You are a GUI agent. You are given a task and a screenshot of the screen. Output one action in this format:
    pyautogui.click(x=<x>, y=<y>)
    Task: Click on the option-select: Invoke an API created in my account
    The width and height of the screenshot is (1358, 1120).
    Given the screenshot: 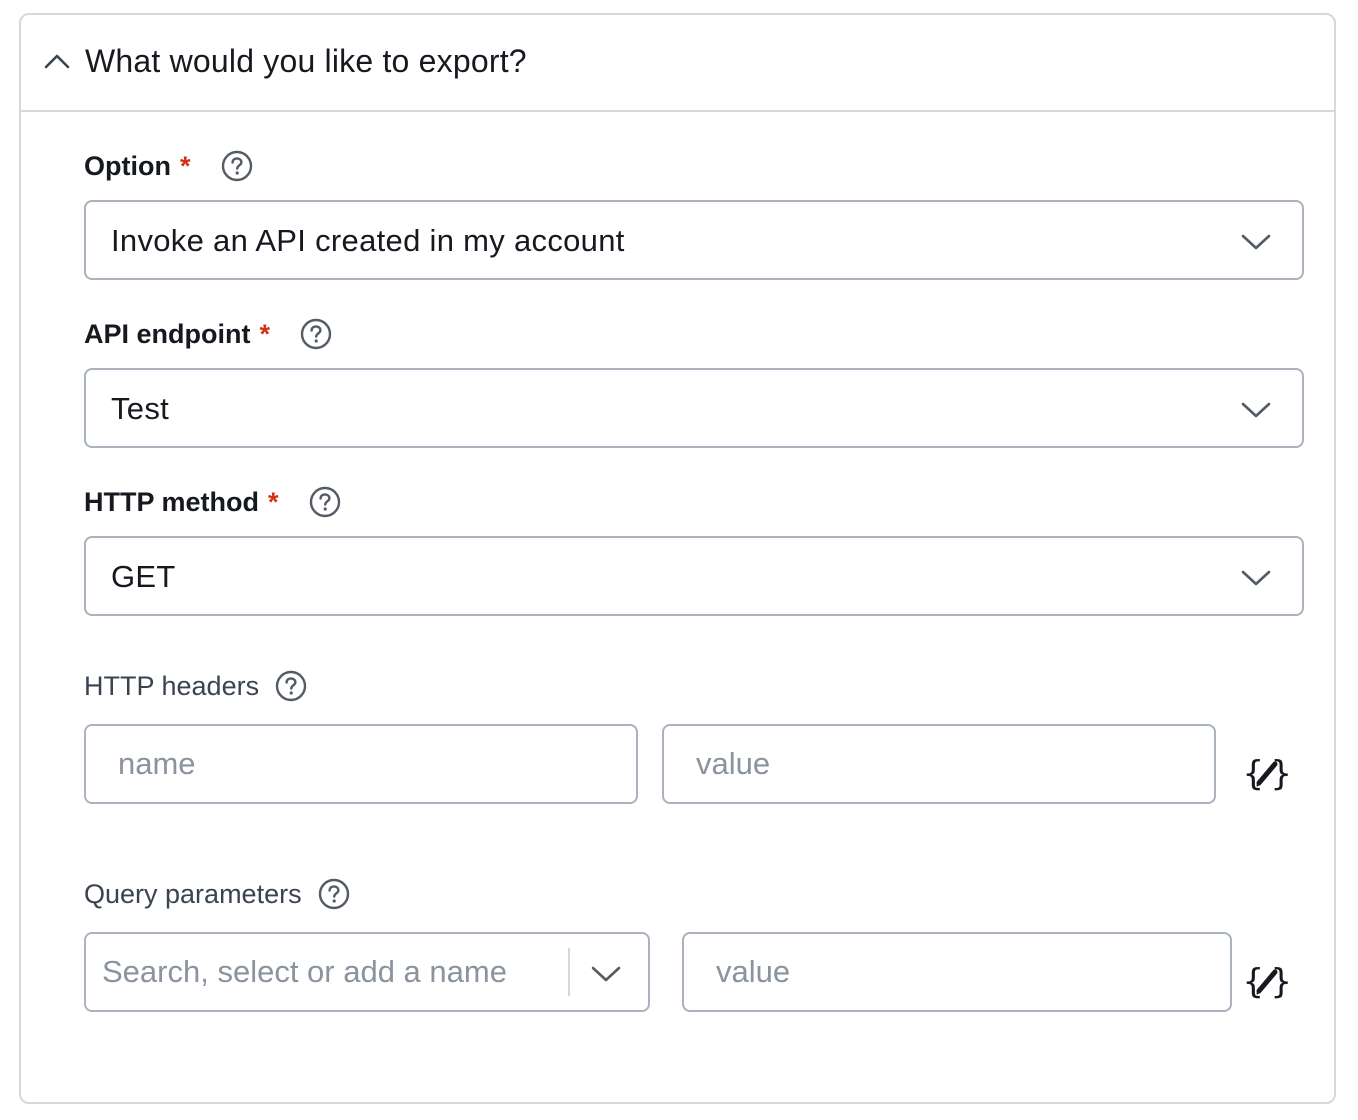 What is the action you would take?
    pyautogui.click(x=694, y=240)
    